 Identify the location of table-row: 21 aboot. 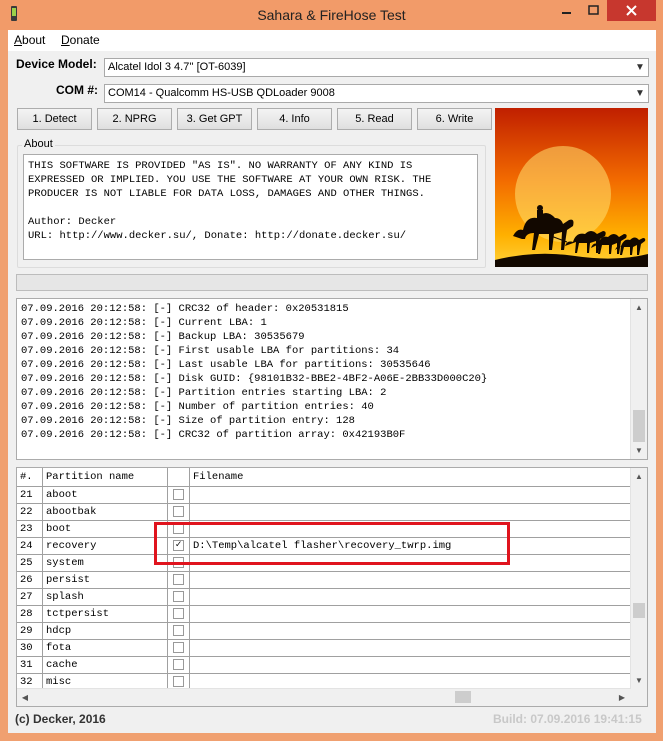
(324, 495).